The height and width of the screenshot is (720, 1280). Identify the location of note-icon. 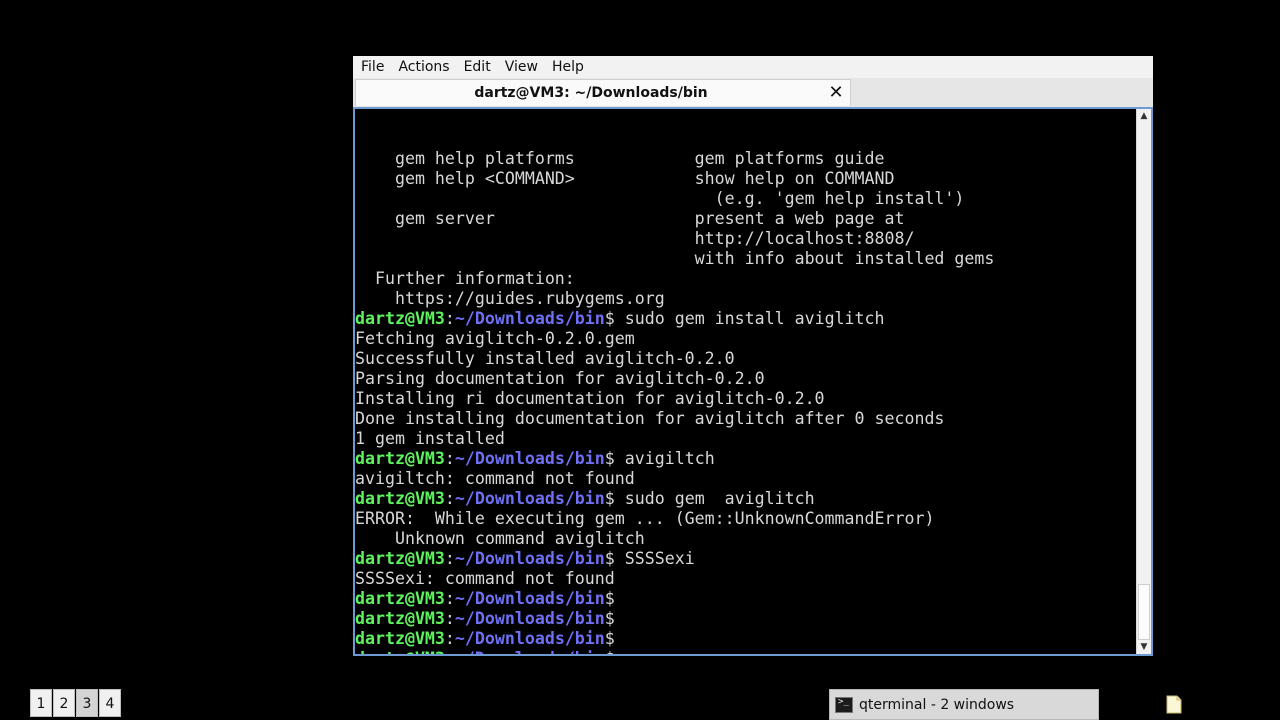
(1174, 704).